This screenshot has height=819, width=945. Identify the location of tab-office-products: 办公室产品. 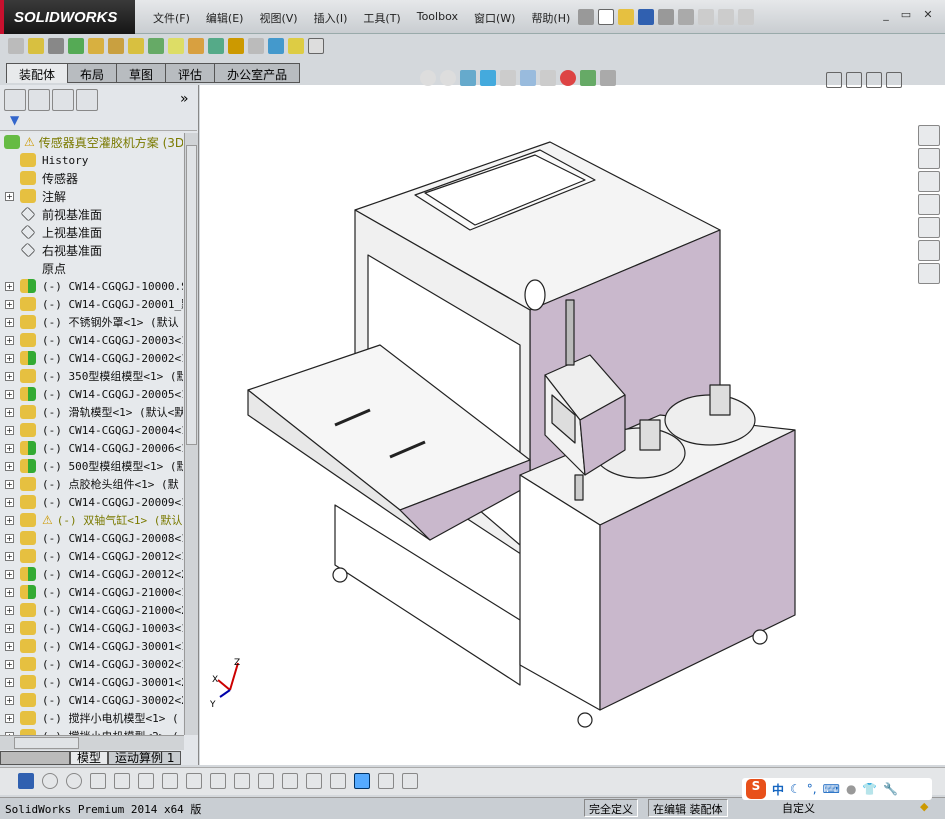
(257, 73).